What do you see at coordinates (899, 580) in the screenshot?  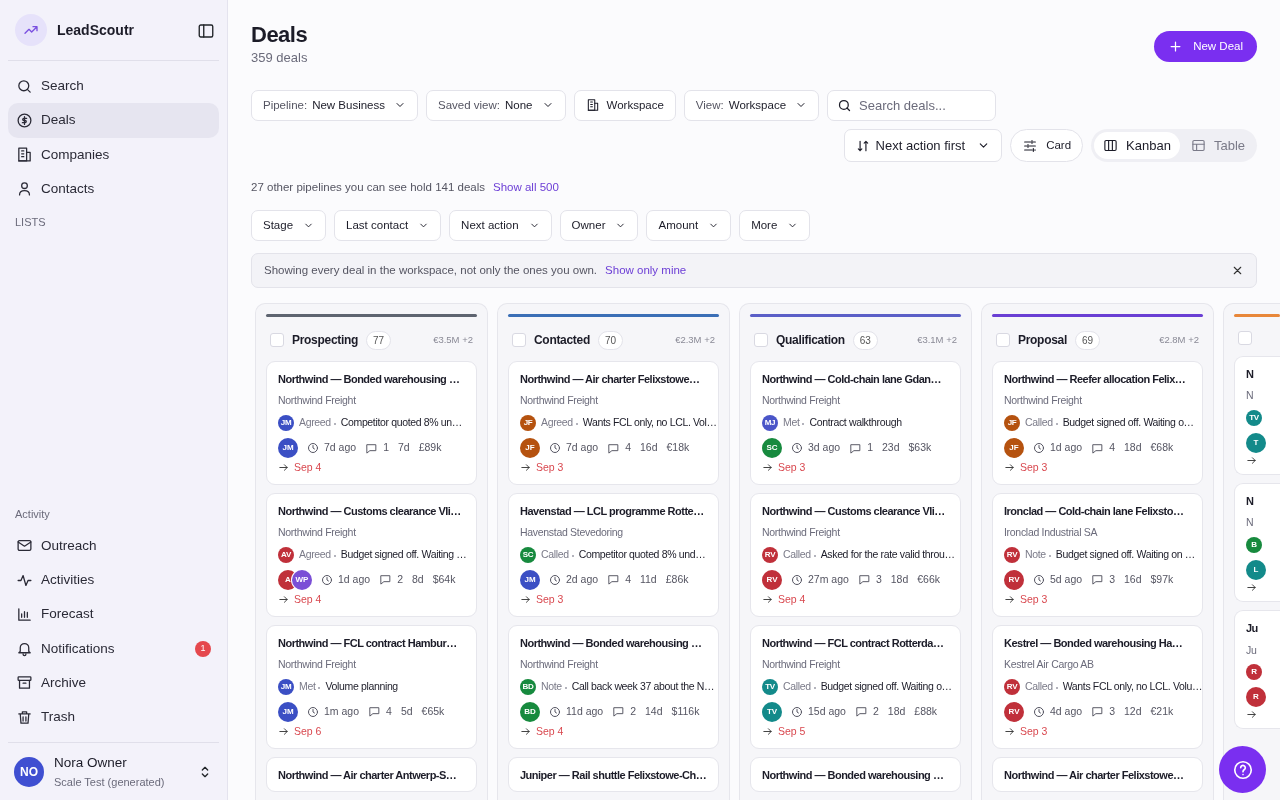 I see `deal-age: 18d` at bounding box center [899, 580].